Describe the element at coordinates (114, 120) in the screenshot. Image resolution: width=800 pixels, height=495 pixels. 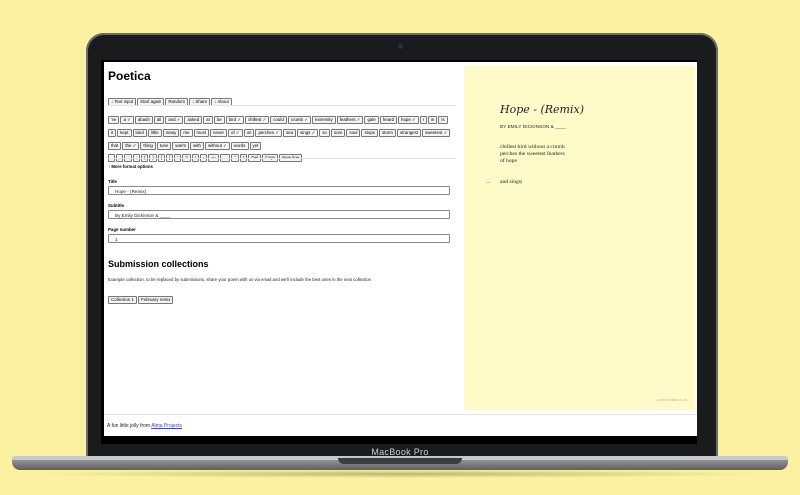
I see `word-chip: 've` at that location.